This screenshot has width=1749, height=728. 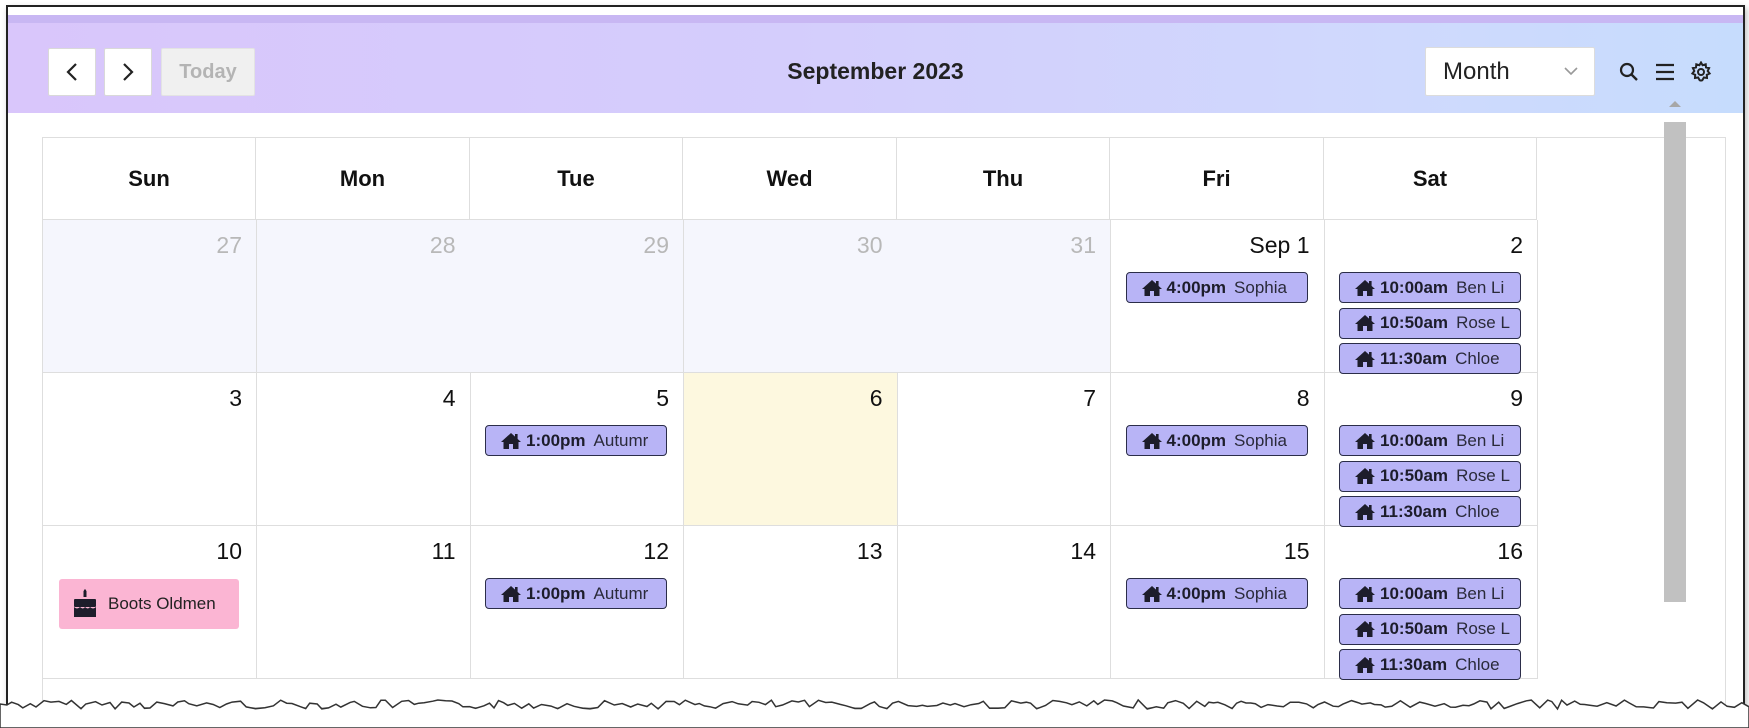 I want to click on day-cell: 12 1:00pm Autumr, so click(x=577, y=602).